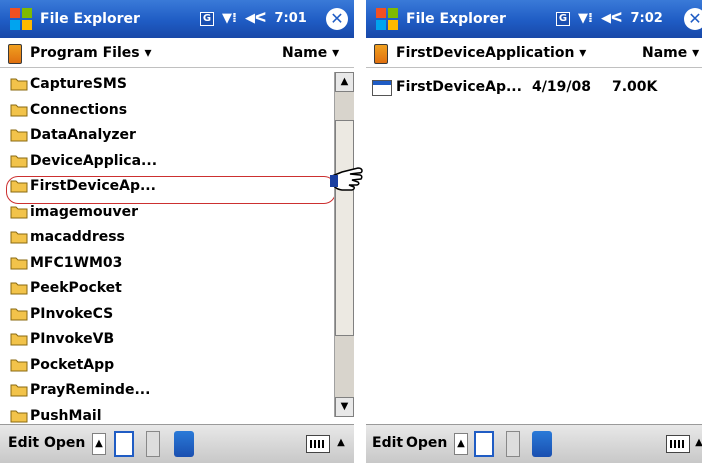 The image size is (702, 463). I want to click on list-item: PeekPocket, so click(167, 289).